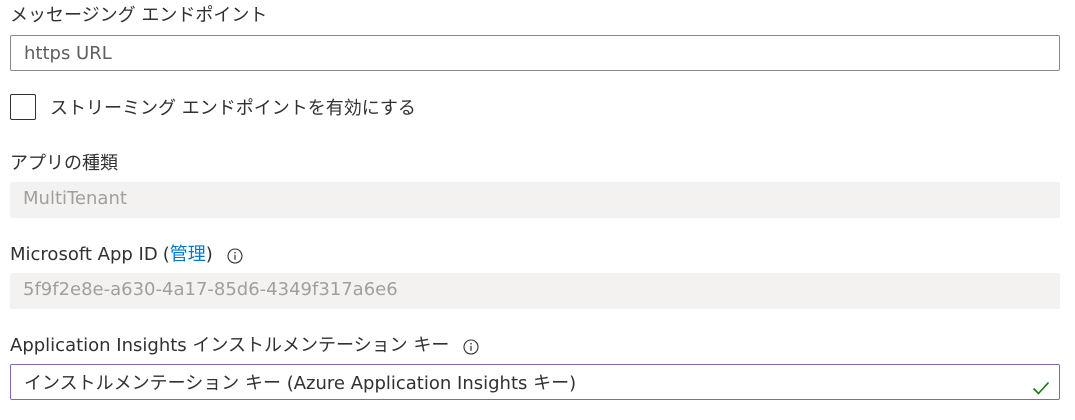  I want to click on app-insights-field, so click(535, 382).